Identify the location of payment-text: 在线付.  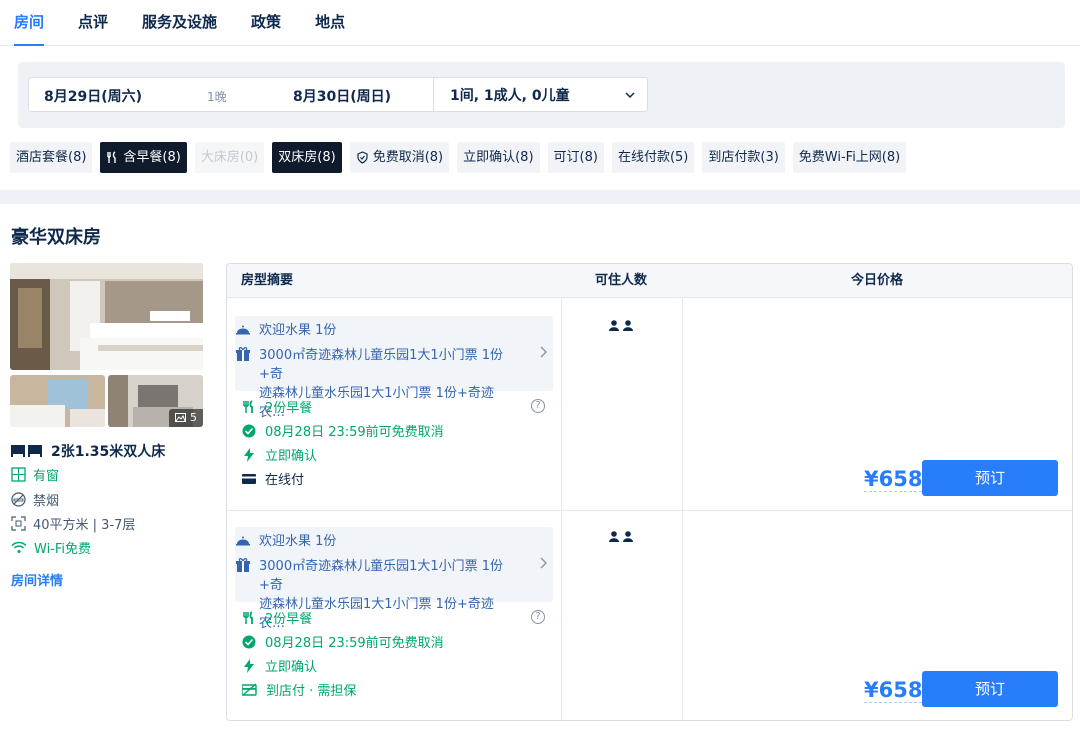
(285, 480).